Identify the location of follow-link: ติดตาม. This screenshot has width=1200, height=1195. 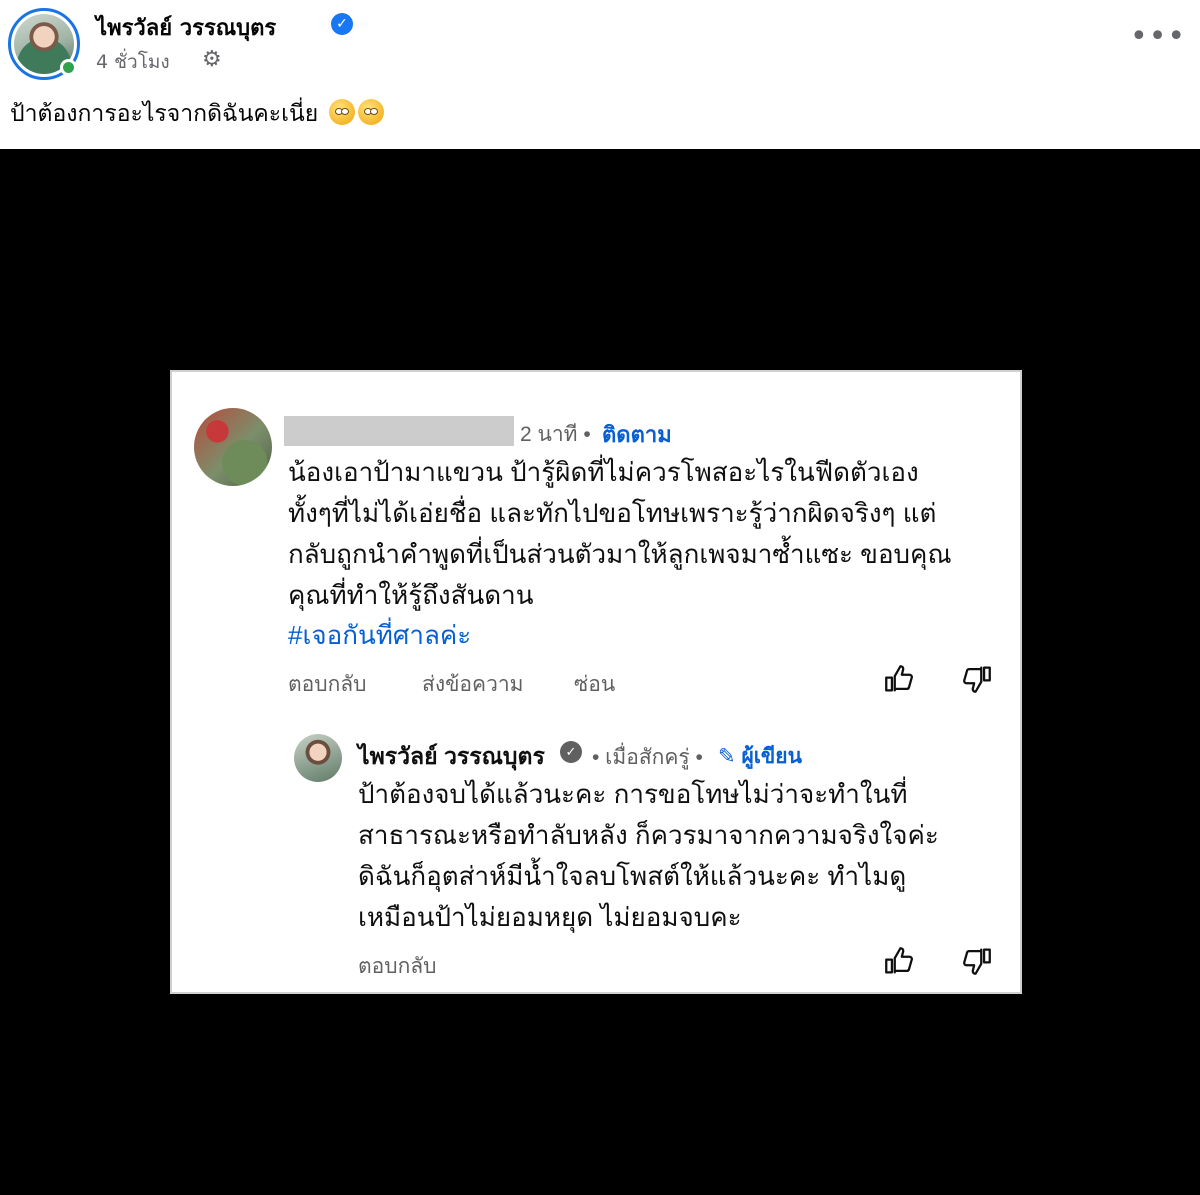
(637, 434).